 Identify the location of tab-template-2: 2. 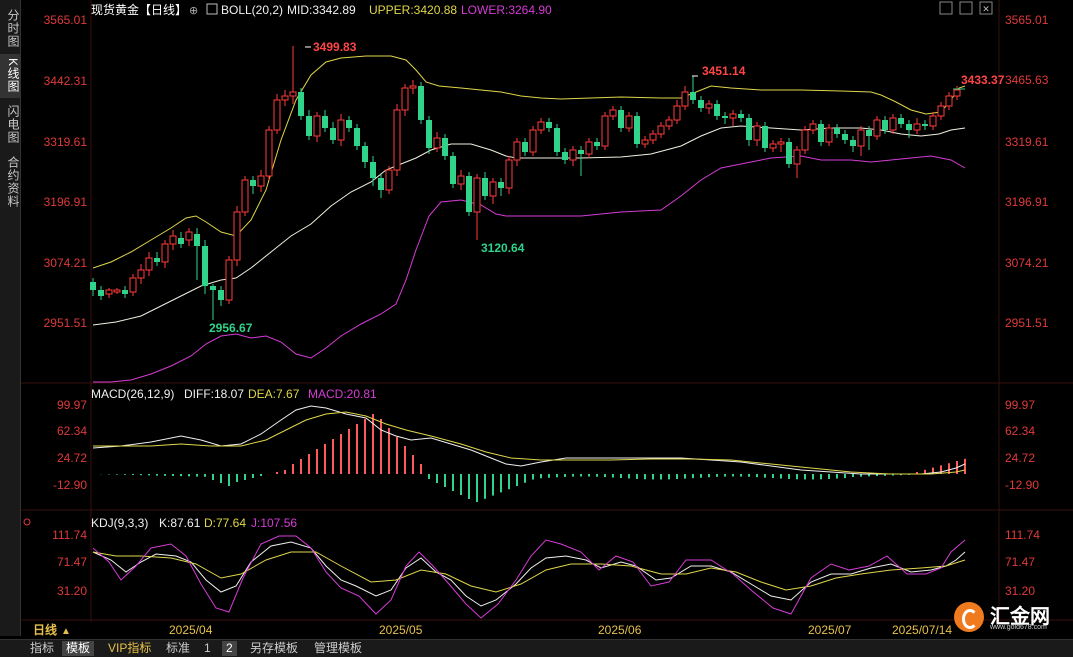
(229, 648).